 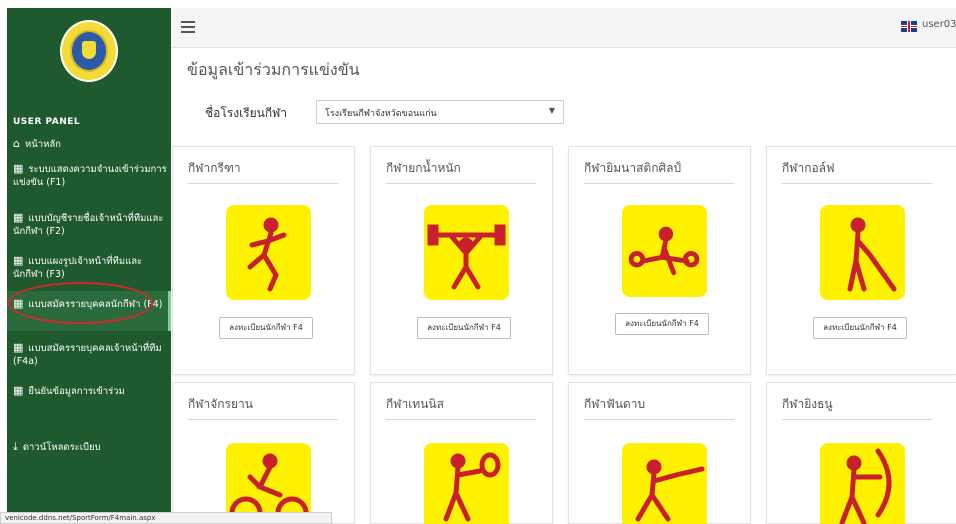 What do you see at coordinates (862, 252) in the screenshot?
I see `golf-icon` at bounding box center [862, 252].